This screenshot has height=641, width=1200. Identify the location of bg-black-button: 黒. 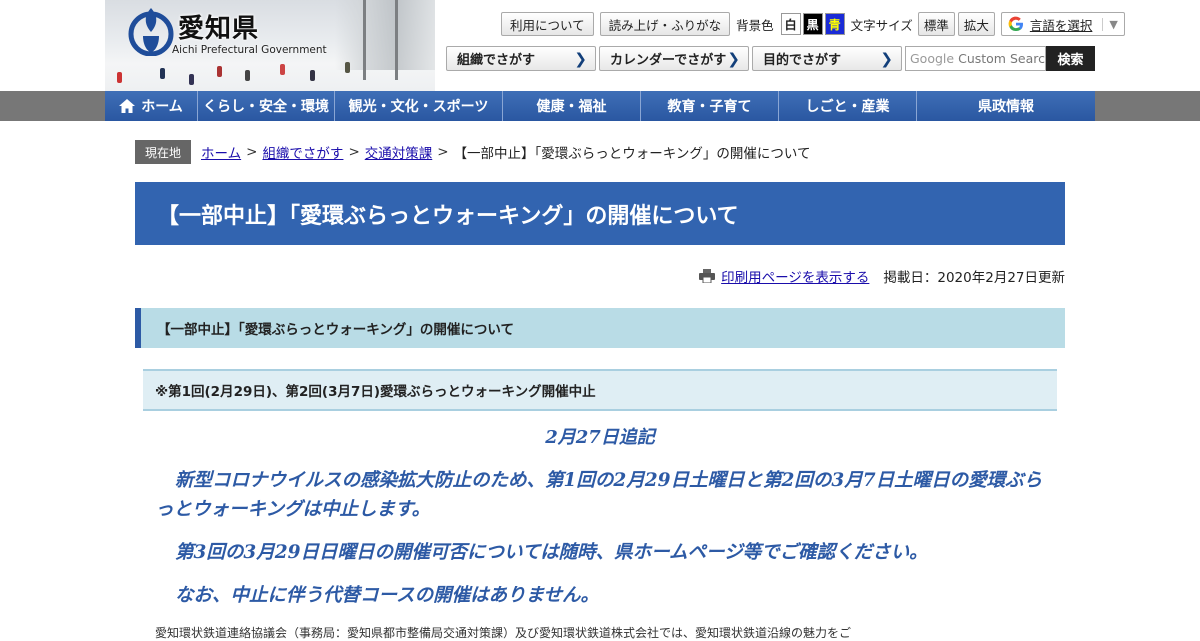
(812, 24).